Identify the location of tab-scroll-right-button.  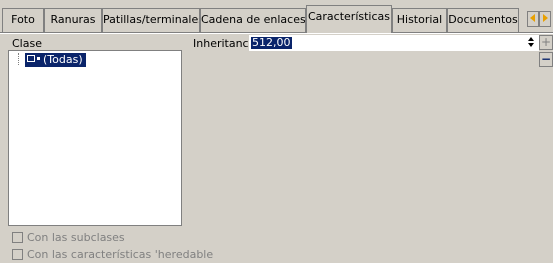
(545, 19).